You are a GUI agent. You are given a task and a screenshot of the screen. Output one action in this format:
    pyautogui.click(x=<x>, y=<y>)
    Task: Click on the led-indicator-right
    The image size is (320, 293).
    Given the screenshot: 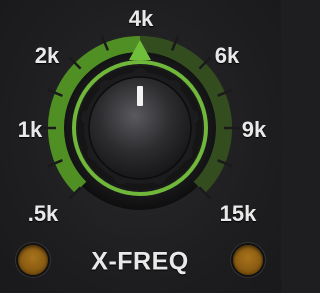 What is the action you would take?
    pyautogui.click(x=248, y=260)
    